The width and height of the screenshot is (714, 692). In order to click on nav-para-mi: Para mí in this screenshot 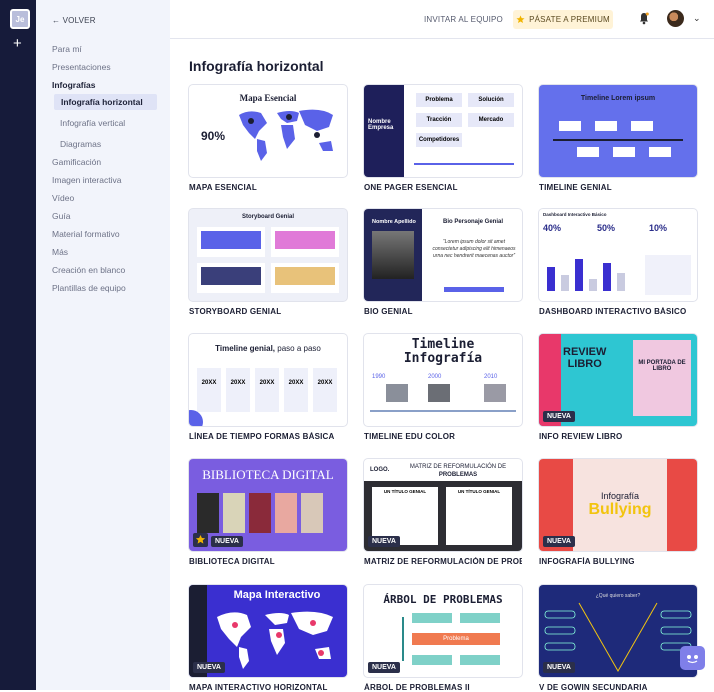, I will do `click(67, 49)`.